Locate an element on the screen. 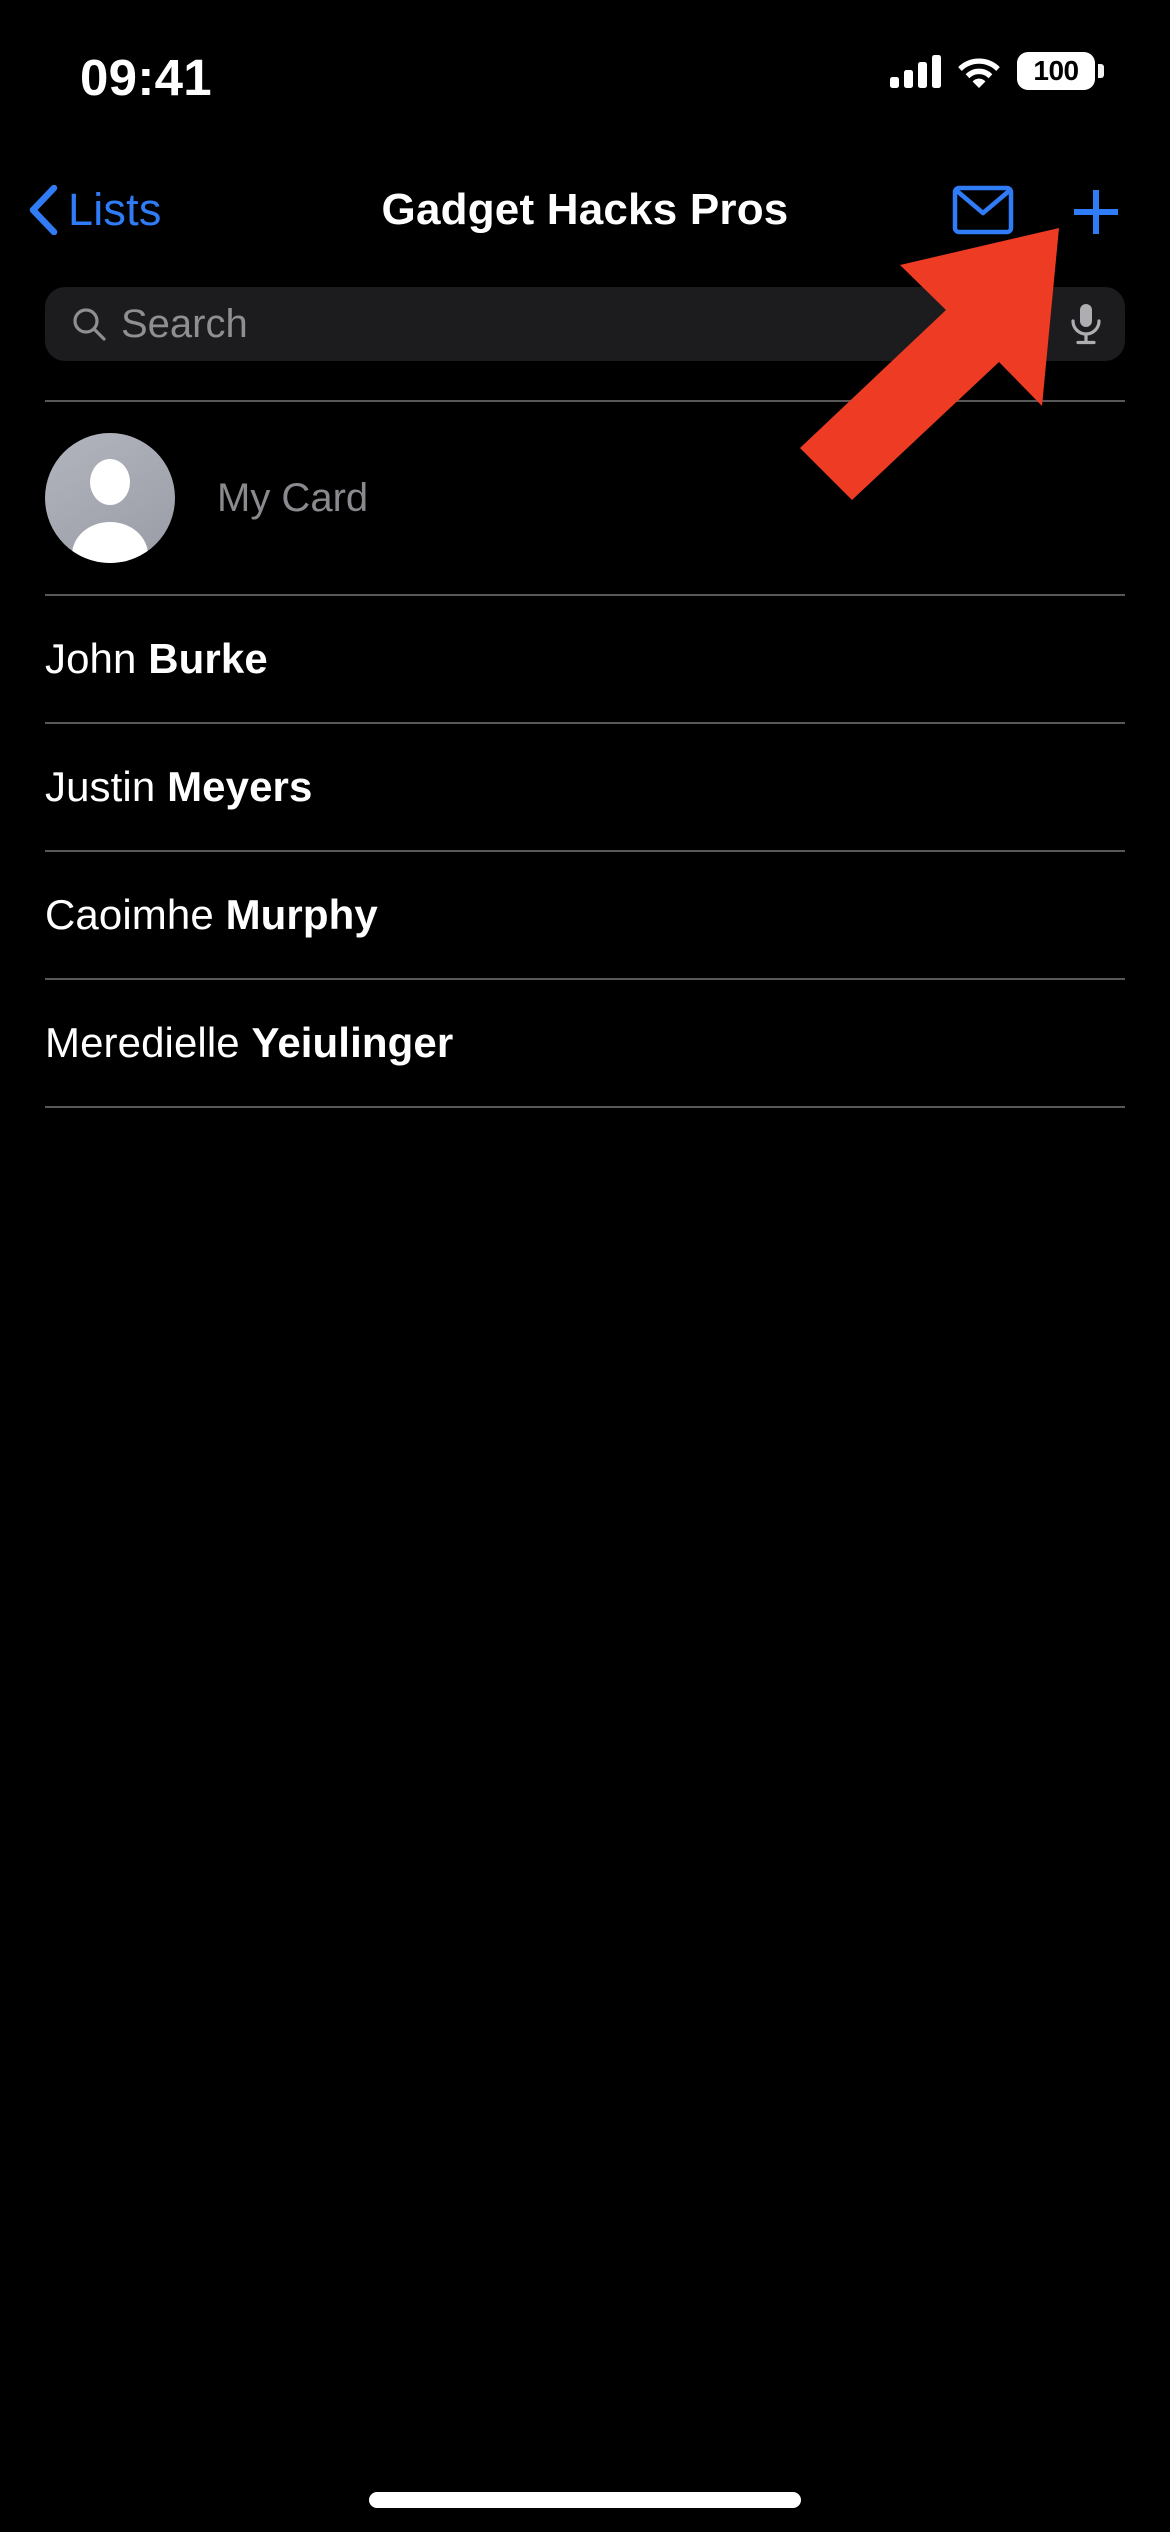 This screenshot has width=1170, height=2532. contact-last-name: Murphy is located at coordinates (301, 914).